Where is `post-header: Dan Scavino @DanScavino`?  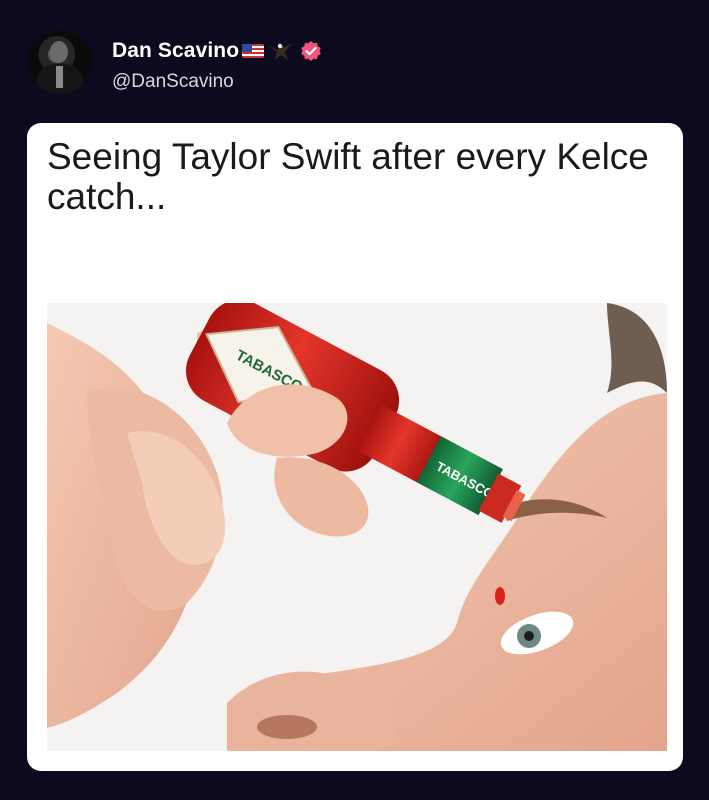
post-header: Dan Scavino @DanScavino is located at coordinates (348, 64).